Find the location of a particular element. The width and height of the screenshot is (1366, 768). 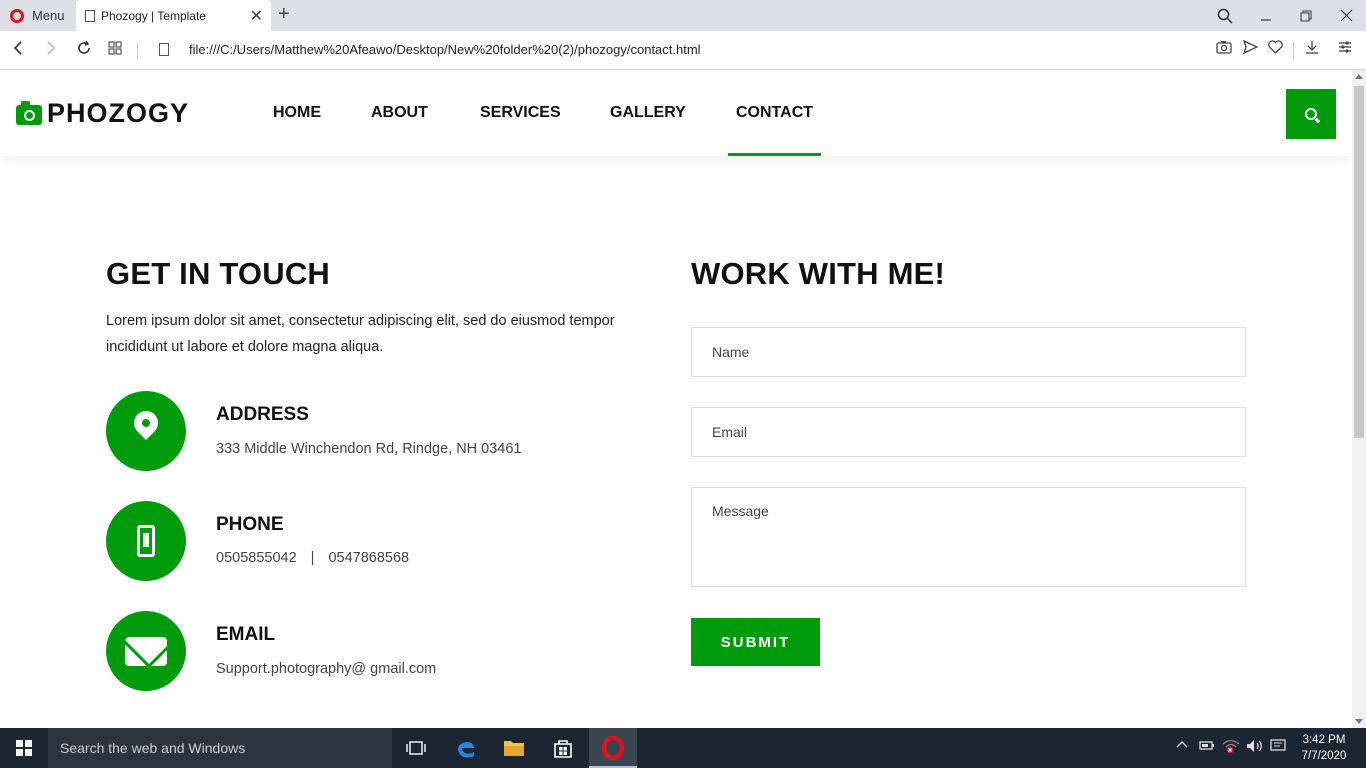

windows-logo-icon is located at coordinates (24, 748).